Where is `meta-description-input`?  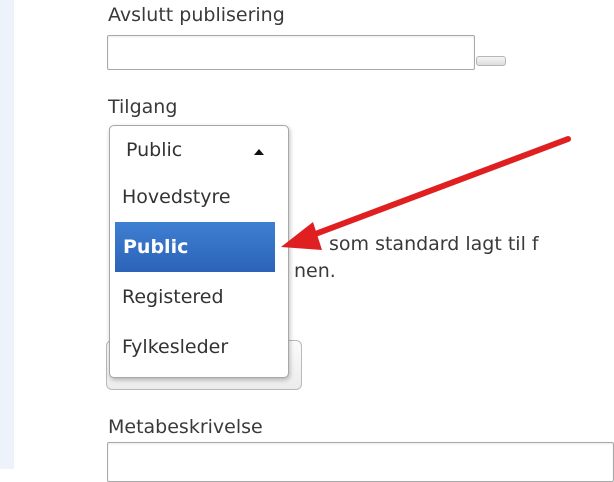
meta-description-input is located at coordinates (360, 462).